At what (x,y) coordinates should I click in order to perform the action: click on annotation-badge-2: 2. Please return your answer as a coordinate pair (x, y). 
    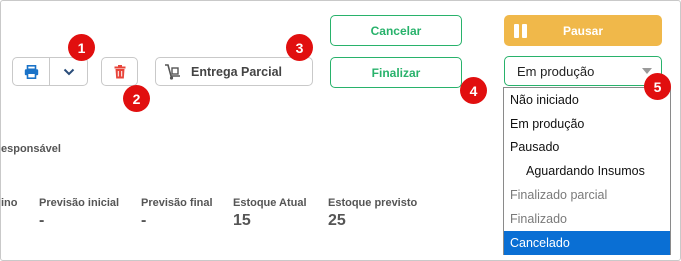
    Looking at the image, I should click on (136, 98).